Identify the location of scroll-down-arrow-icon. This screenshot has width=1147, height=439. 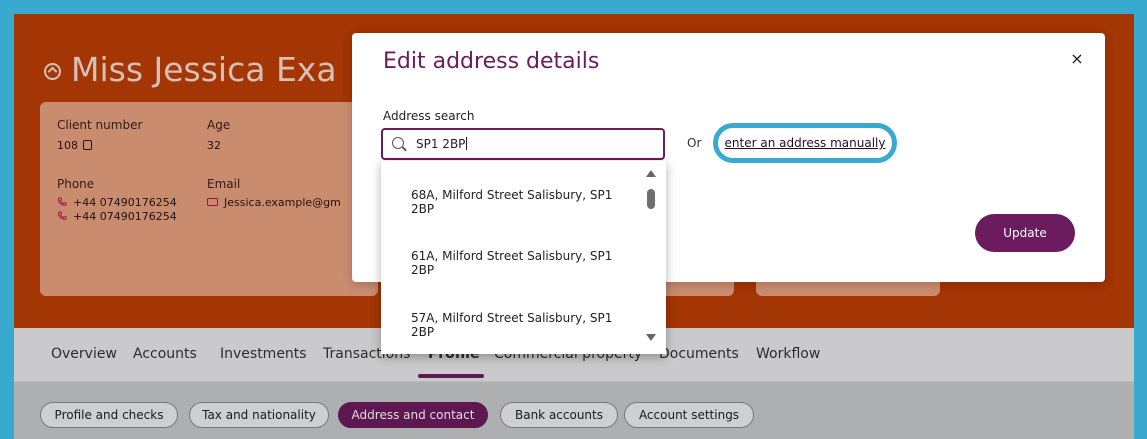
(651, 337).